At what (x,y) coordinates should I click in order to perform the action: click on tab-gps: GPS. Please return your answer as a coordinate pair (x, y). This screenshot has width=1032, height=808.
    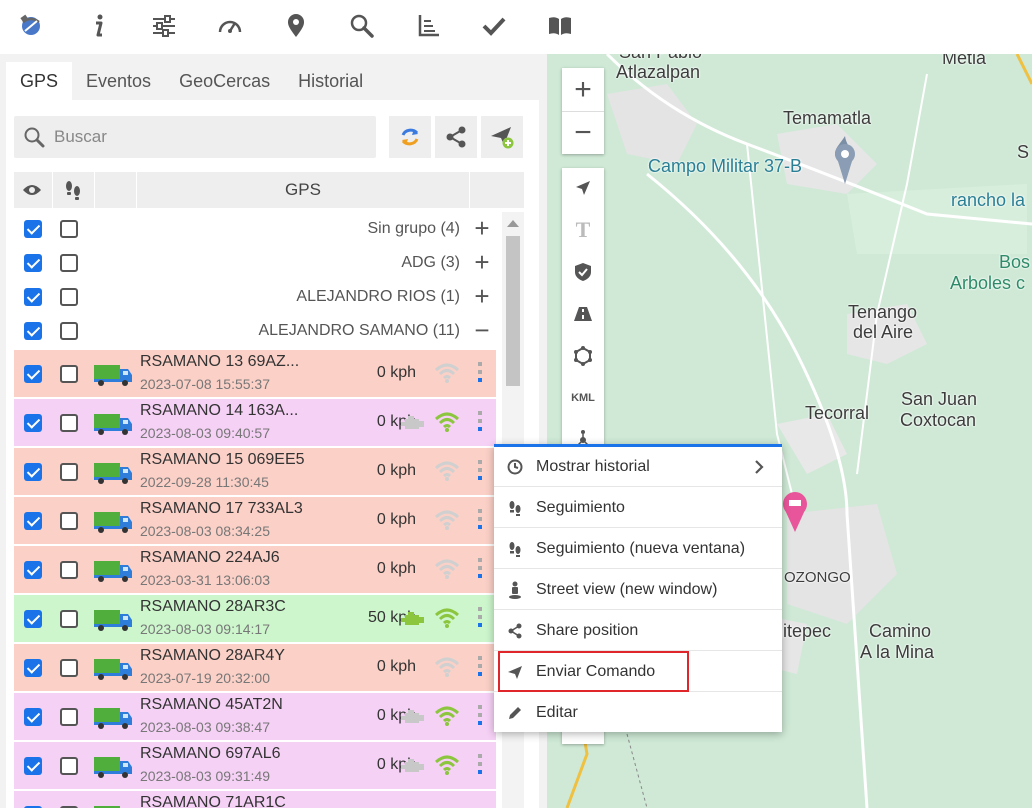
    Looking at the image, I should click on (39, 81).